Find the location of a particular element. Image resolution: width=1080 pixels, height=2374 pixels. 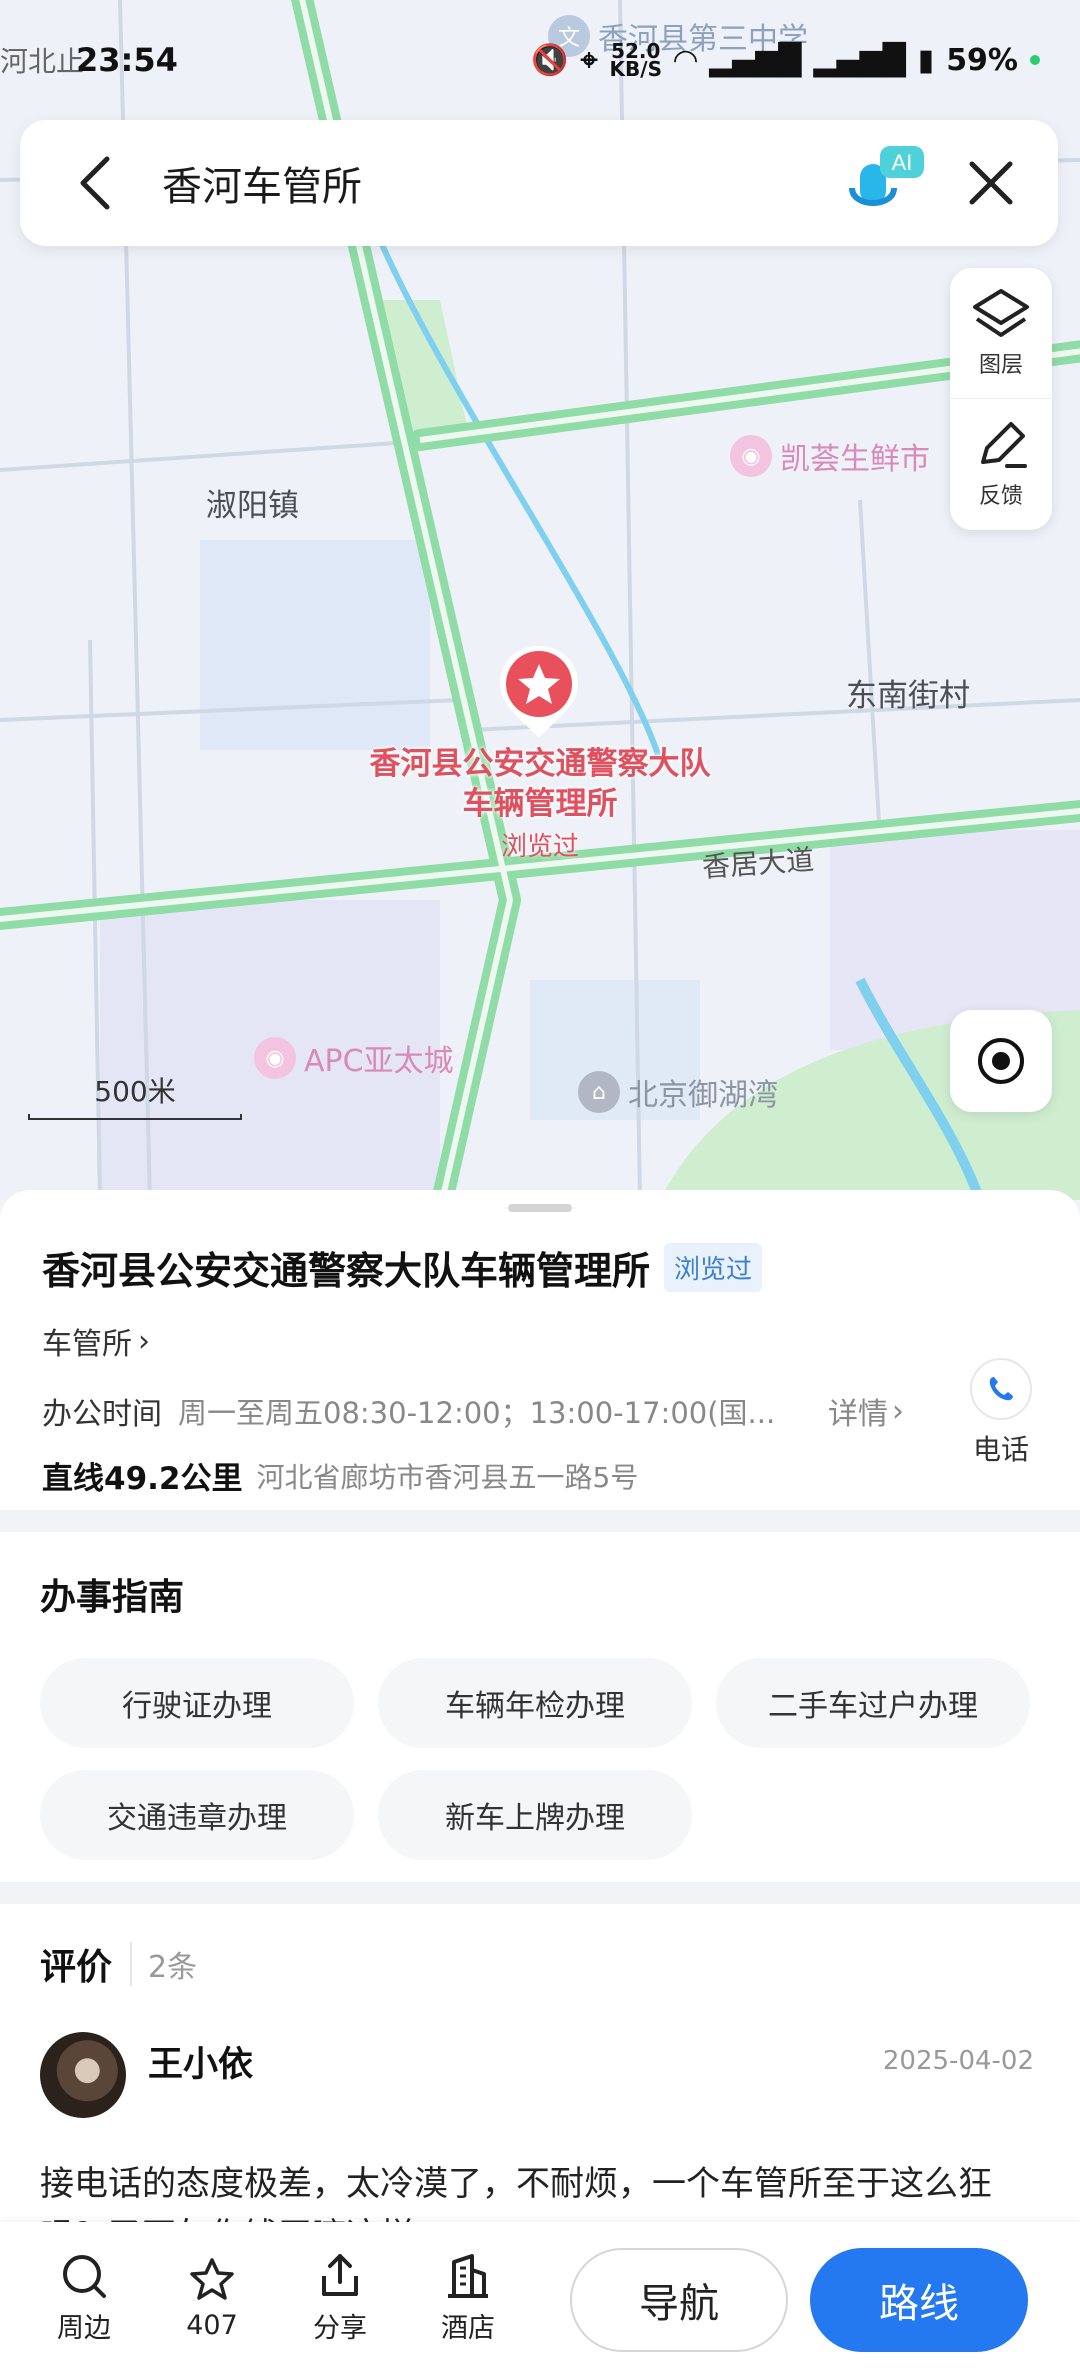

layers-button: 图层 is located at coordinates (1001, 333).